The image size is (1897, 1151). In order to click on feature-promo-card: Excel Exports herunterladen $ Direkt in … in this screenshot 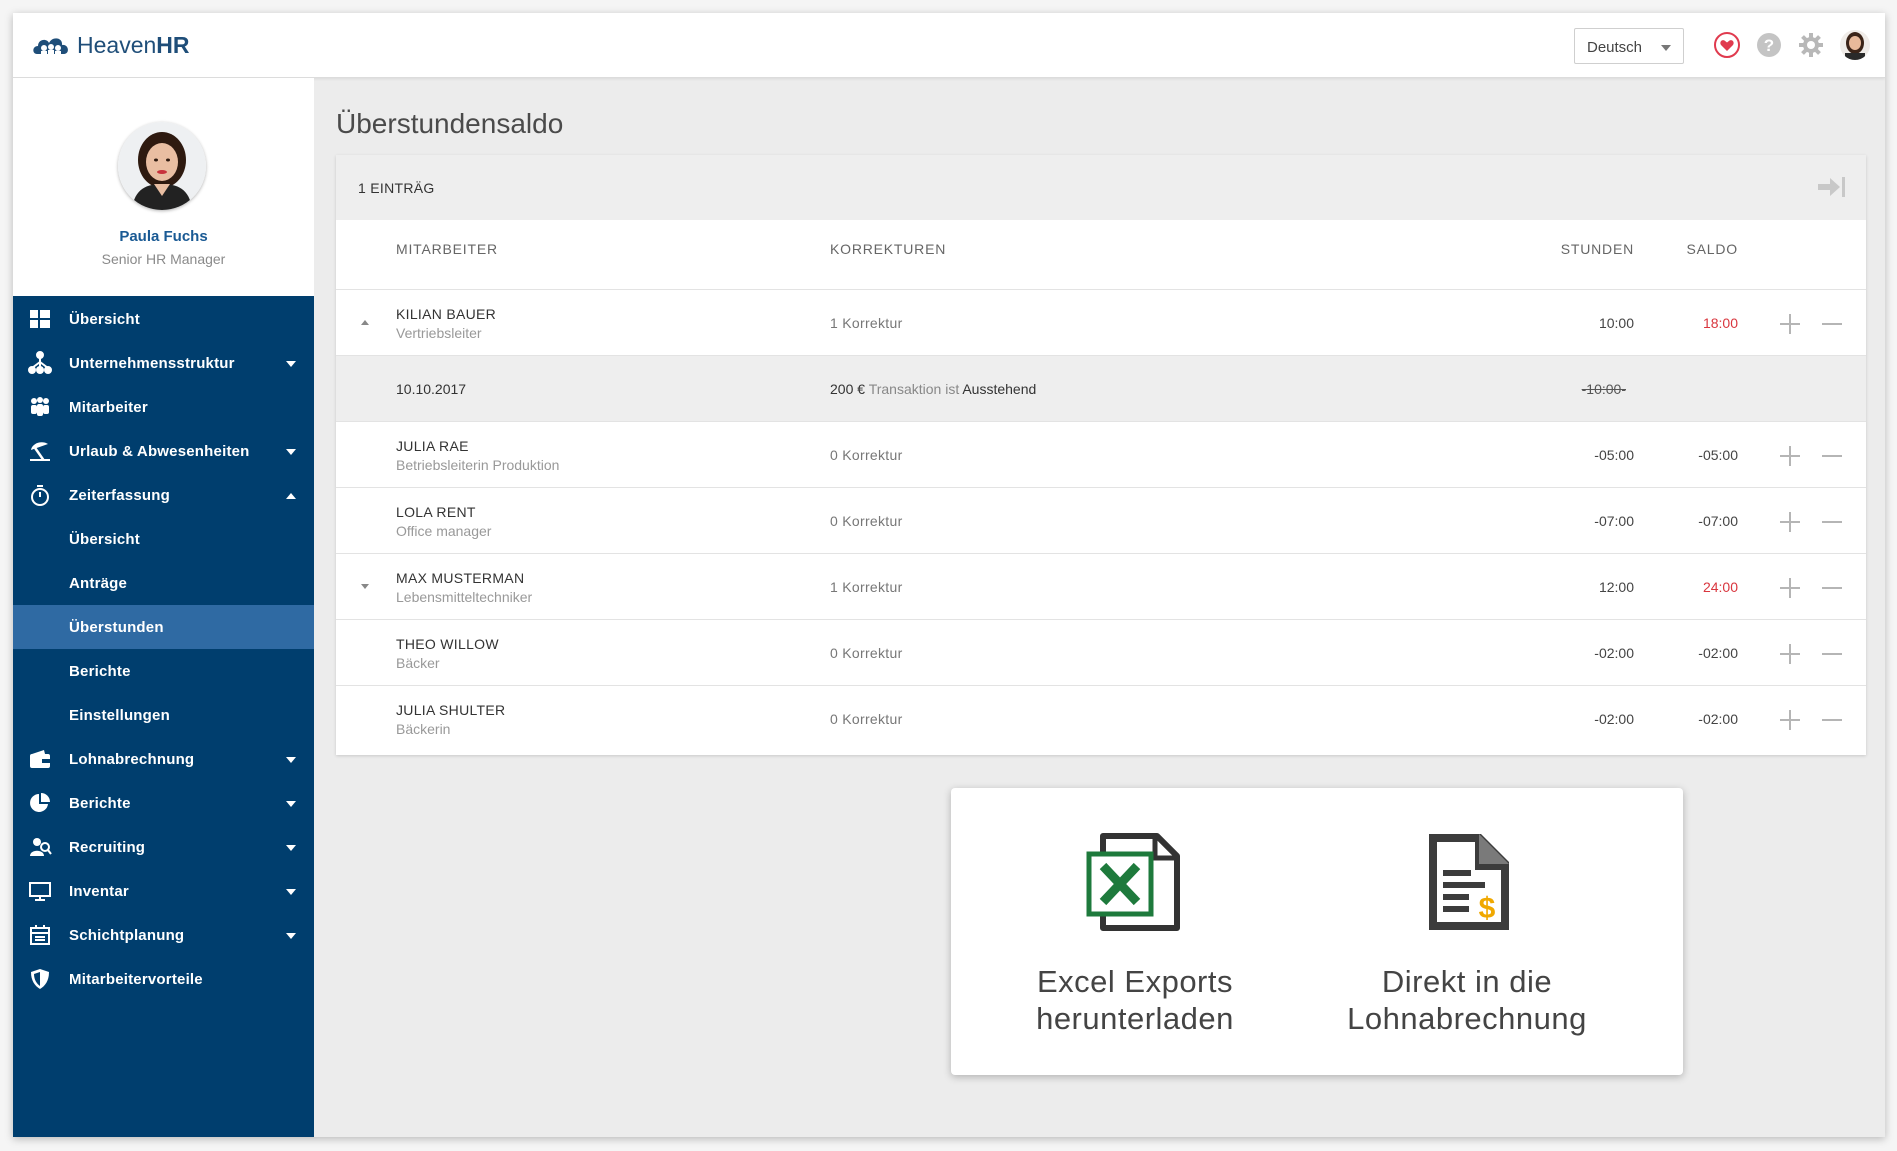, I will do `click(1317, 931)`.